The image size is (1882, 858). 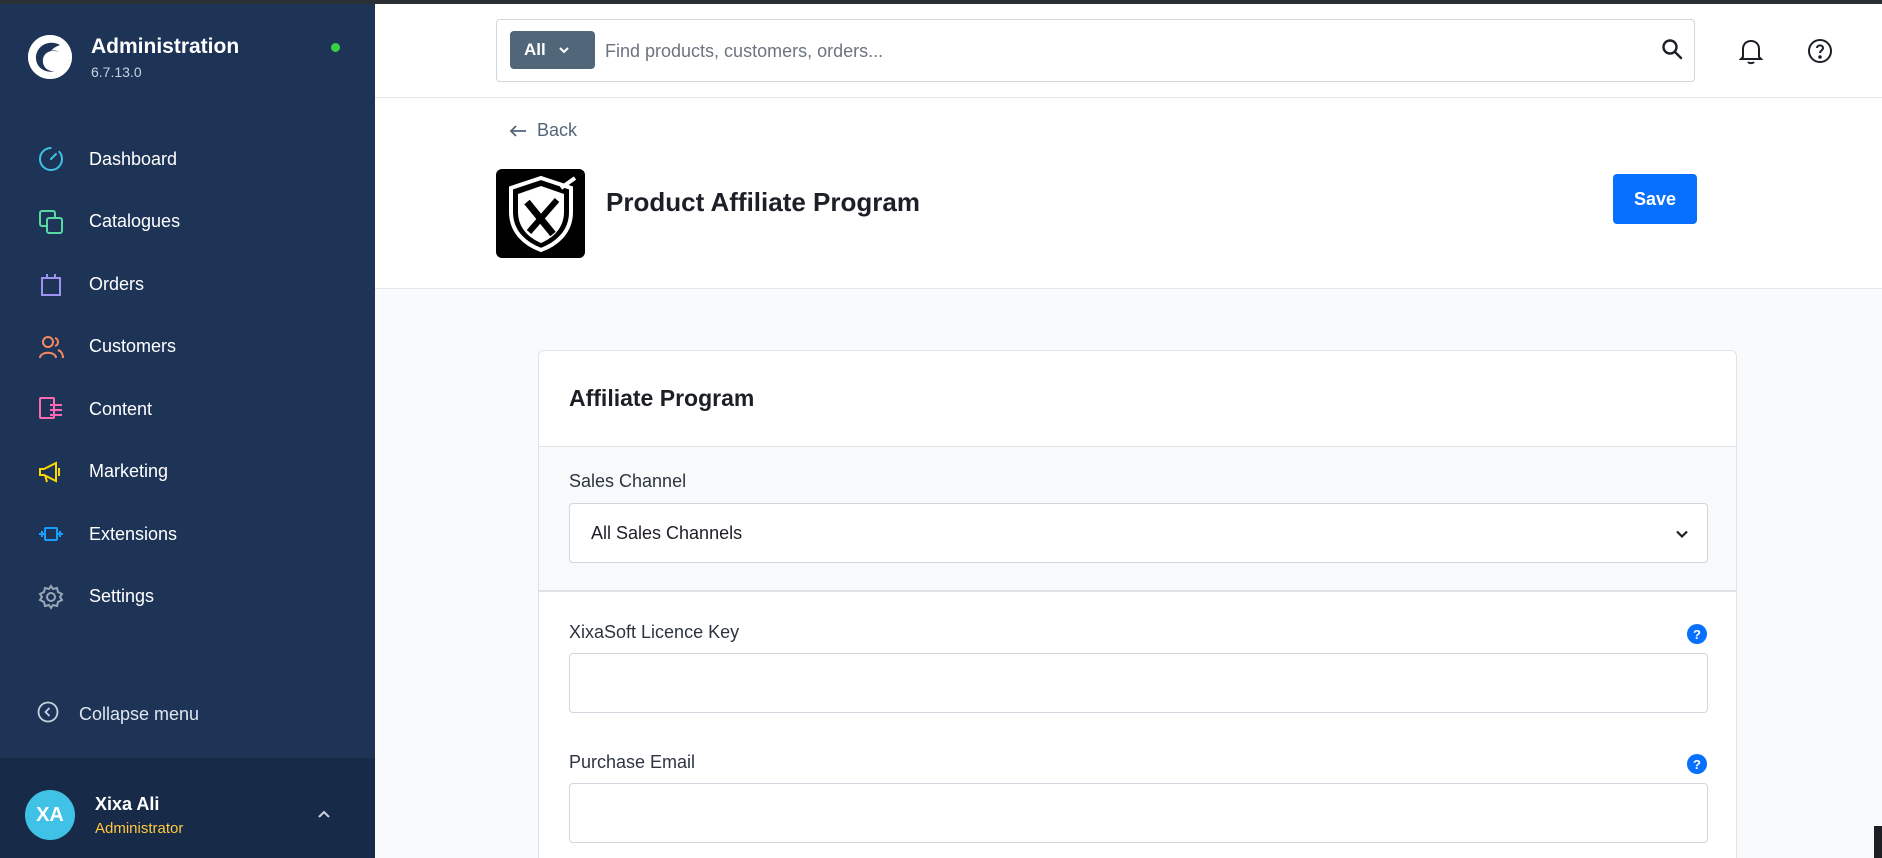 I want to click on licence-key-field, so click(x=1138, y=683).